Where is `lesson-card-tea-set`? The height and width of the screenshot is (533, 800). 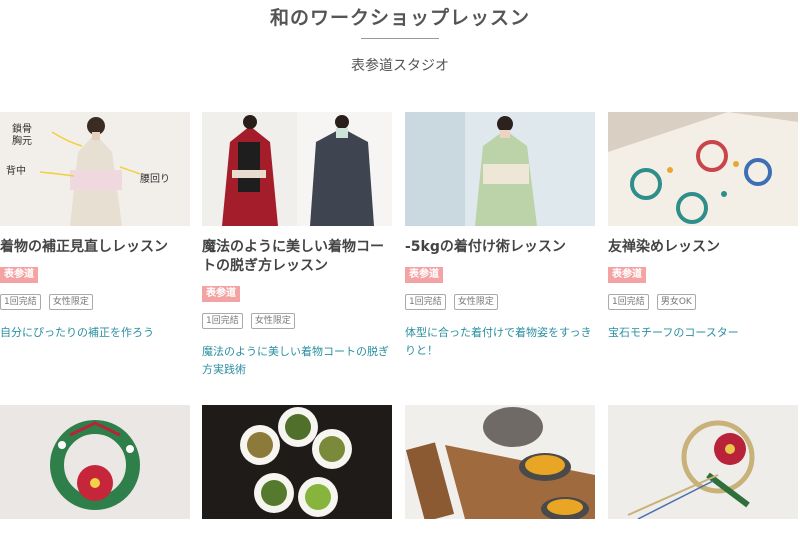 lesson-card-tea-set is located at coordinates (500, 462).